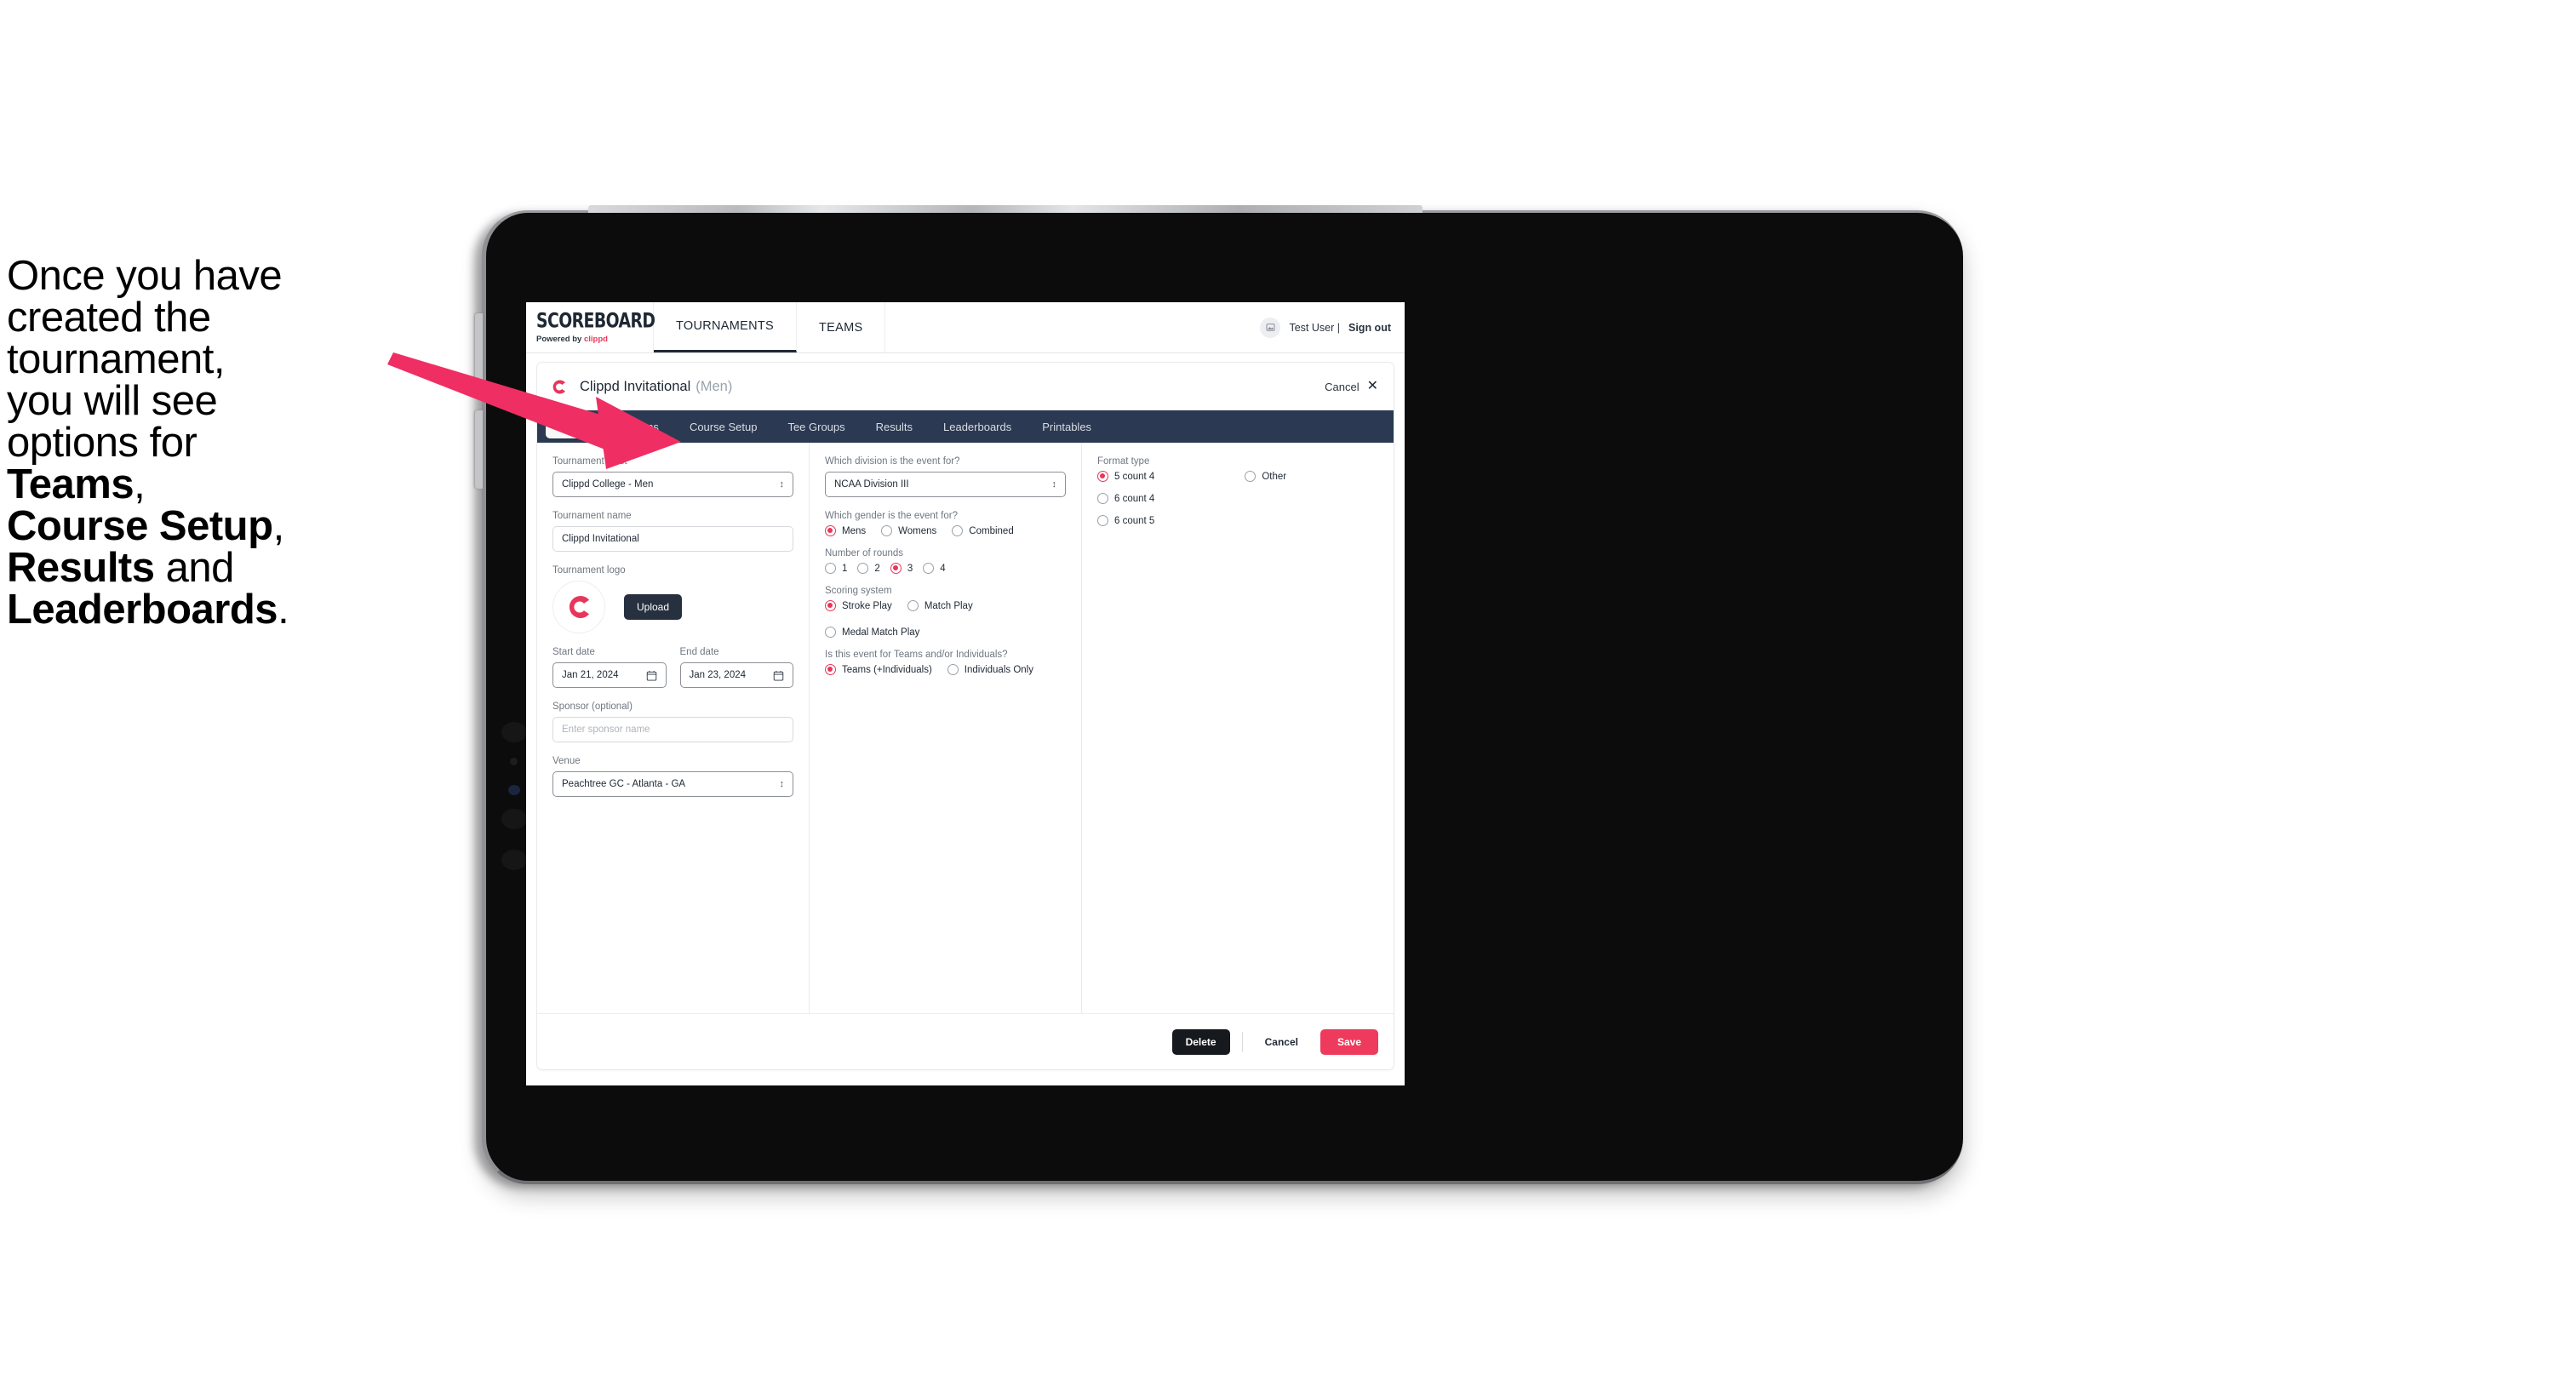 The height and width of the screenshot is (1386, 2576). I want to click on image-icon, so click(1270, 327).